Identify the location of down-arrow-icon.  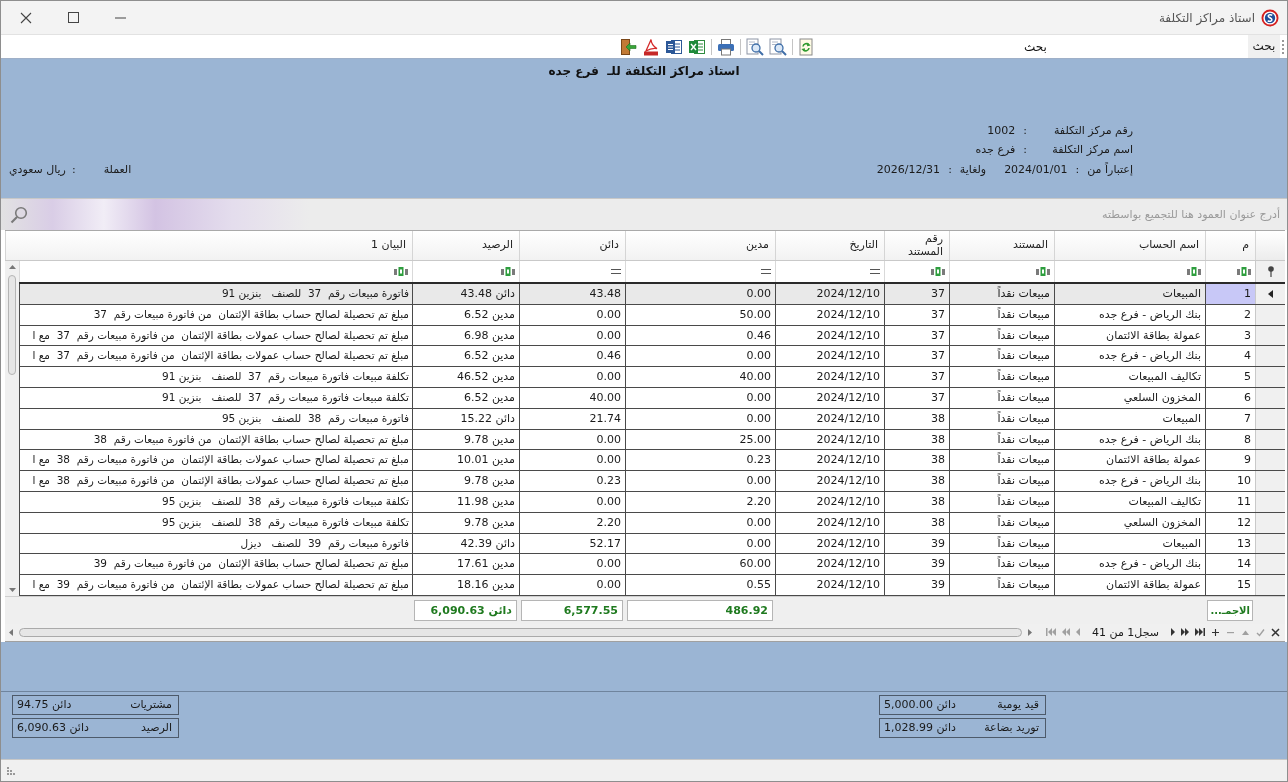
(12, 589).